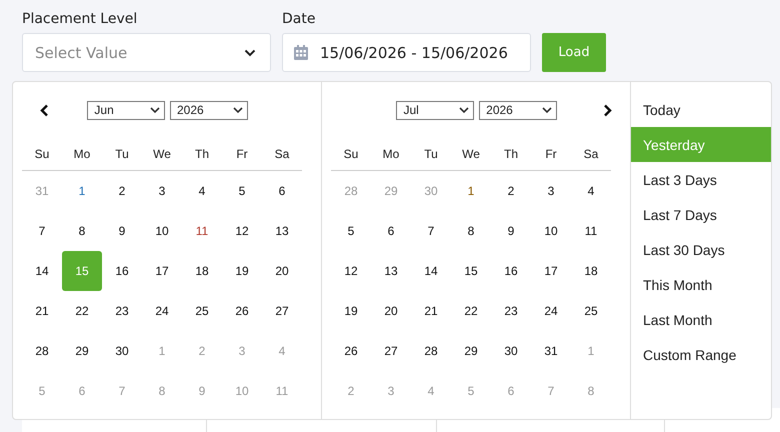 The height and width of the screenshot is (432, 780). I want to click on next-month-icon, so click(607, 110).